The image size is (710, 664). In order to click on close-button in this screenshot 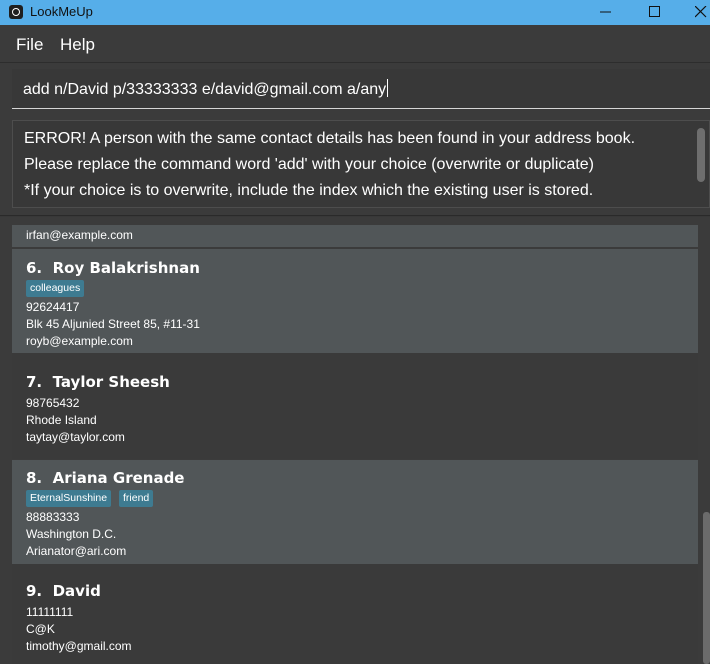, I will do `click(694, 12)`.